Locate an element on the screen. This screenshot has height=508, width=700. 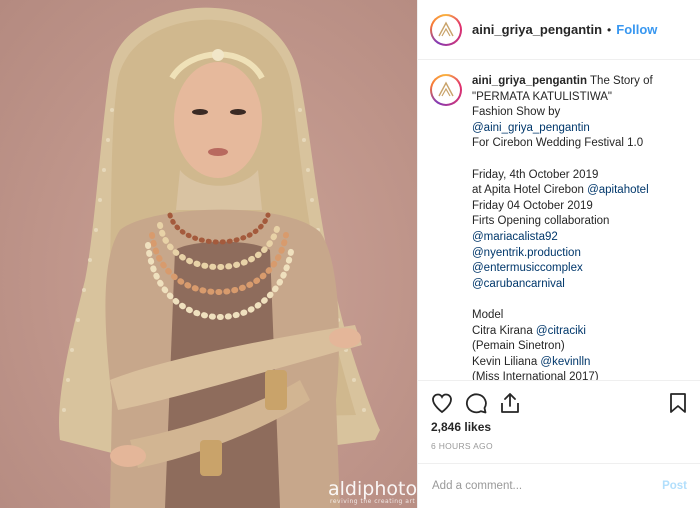
avatar is located at coordinates (446, 29).